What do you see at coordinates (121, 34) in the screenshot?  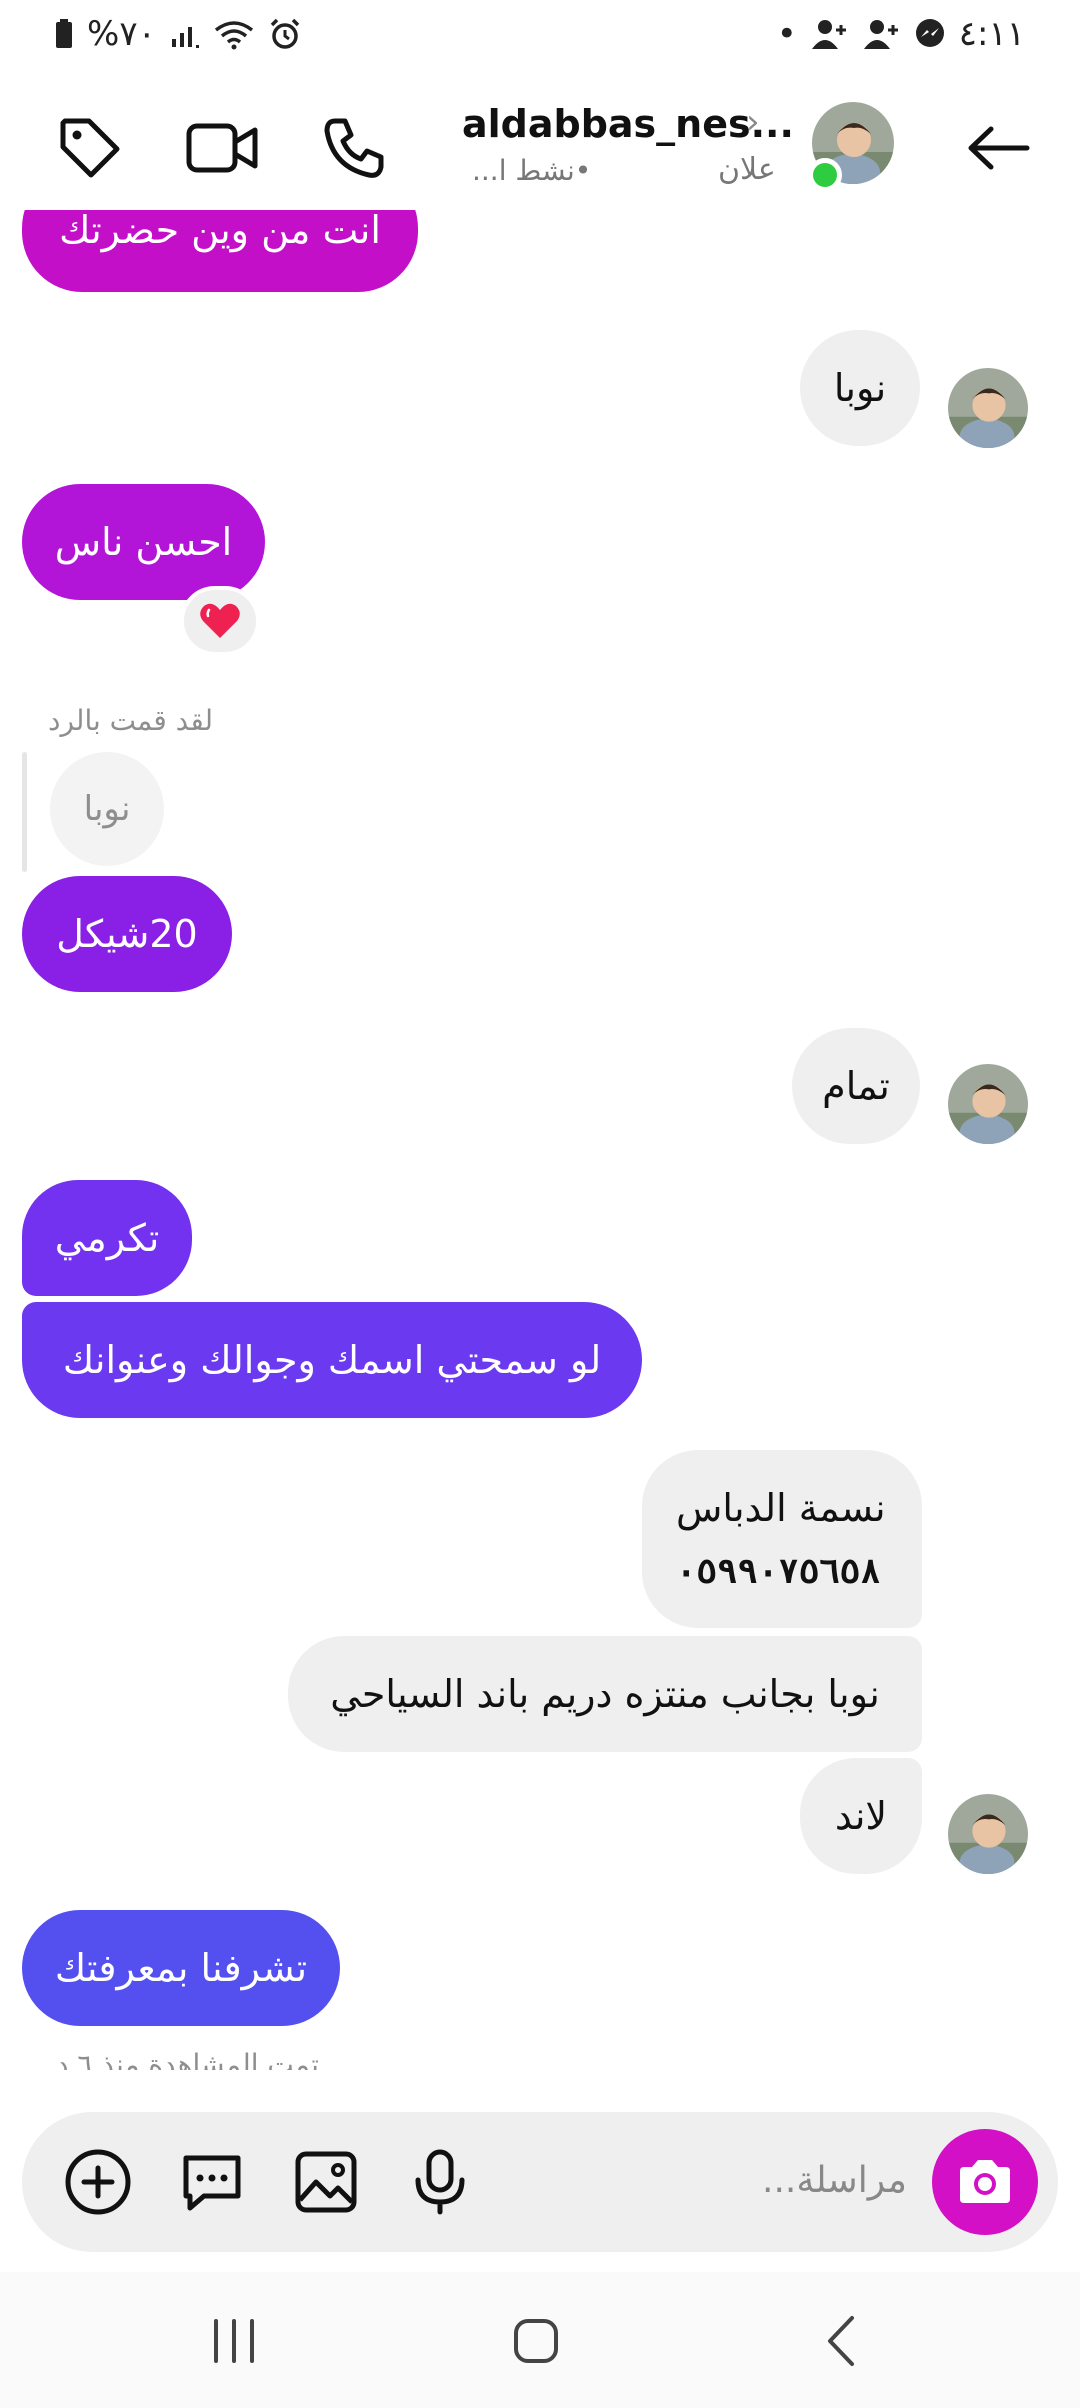 I see `battery-percent: %٧٠` at bounding box center [121, 34].